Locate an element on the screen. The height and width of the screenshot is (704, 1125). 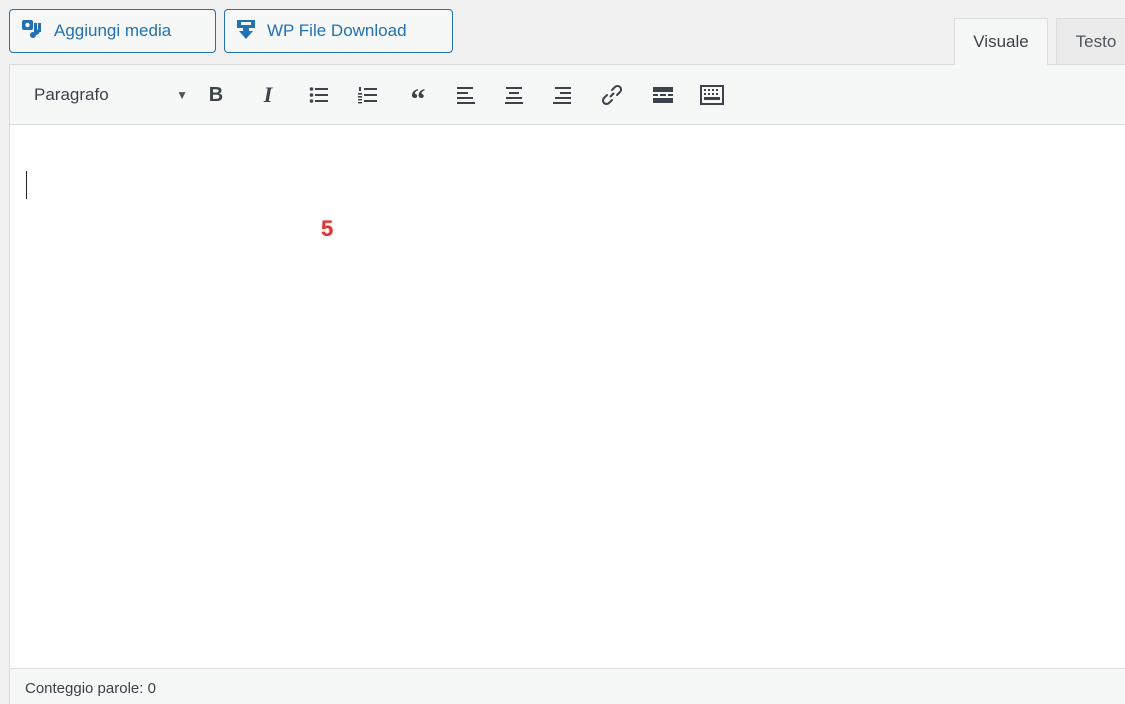
insert-link-button is located at coordinates (612, 95).